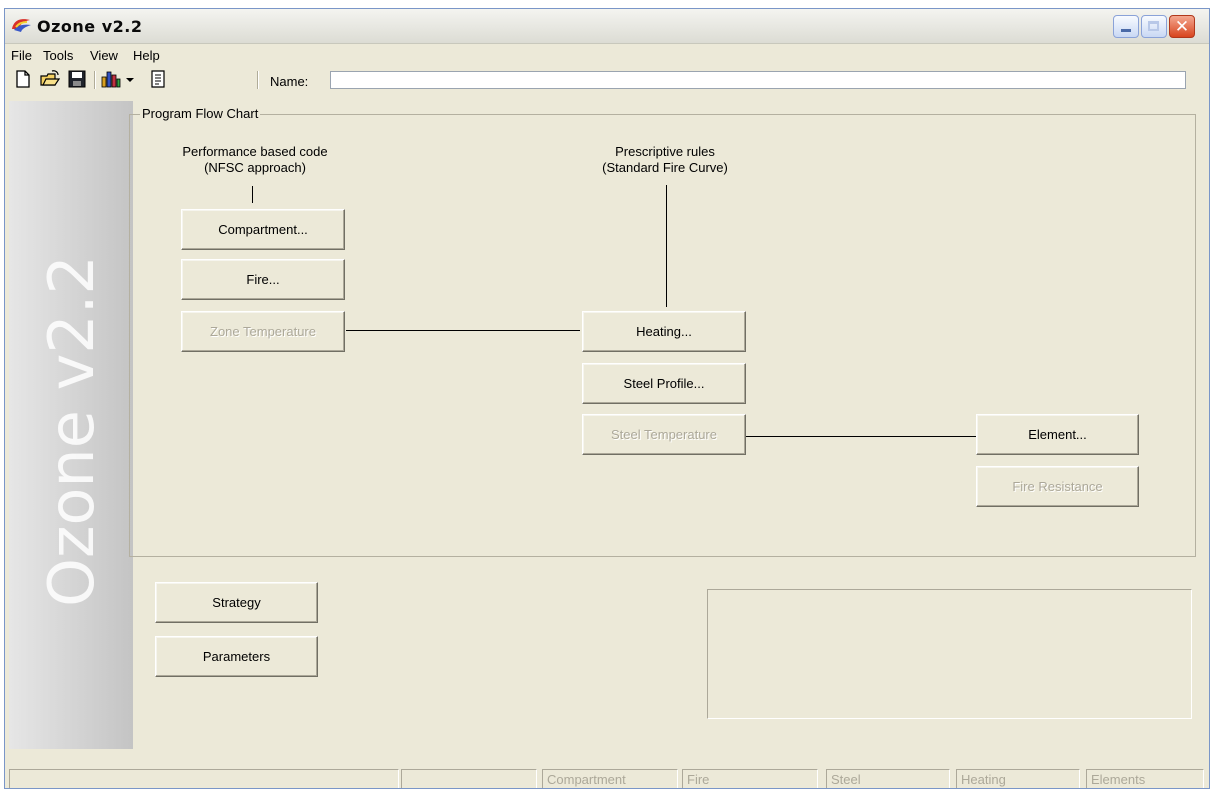 The image size is (1222, 789). I want to click on minimize-icon, so click(1126, 30).